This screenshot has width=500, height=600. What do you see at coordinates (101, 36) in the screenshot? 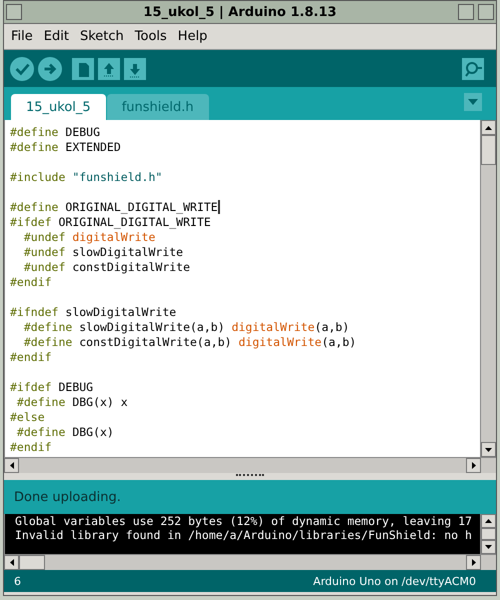
I see `menu-item: Sketch` at bounding box center [101, 36].